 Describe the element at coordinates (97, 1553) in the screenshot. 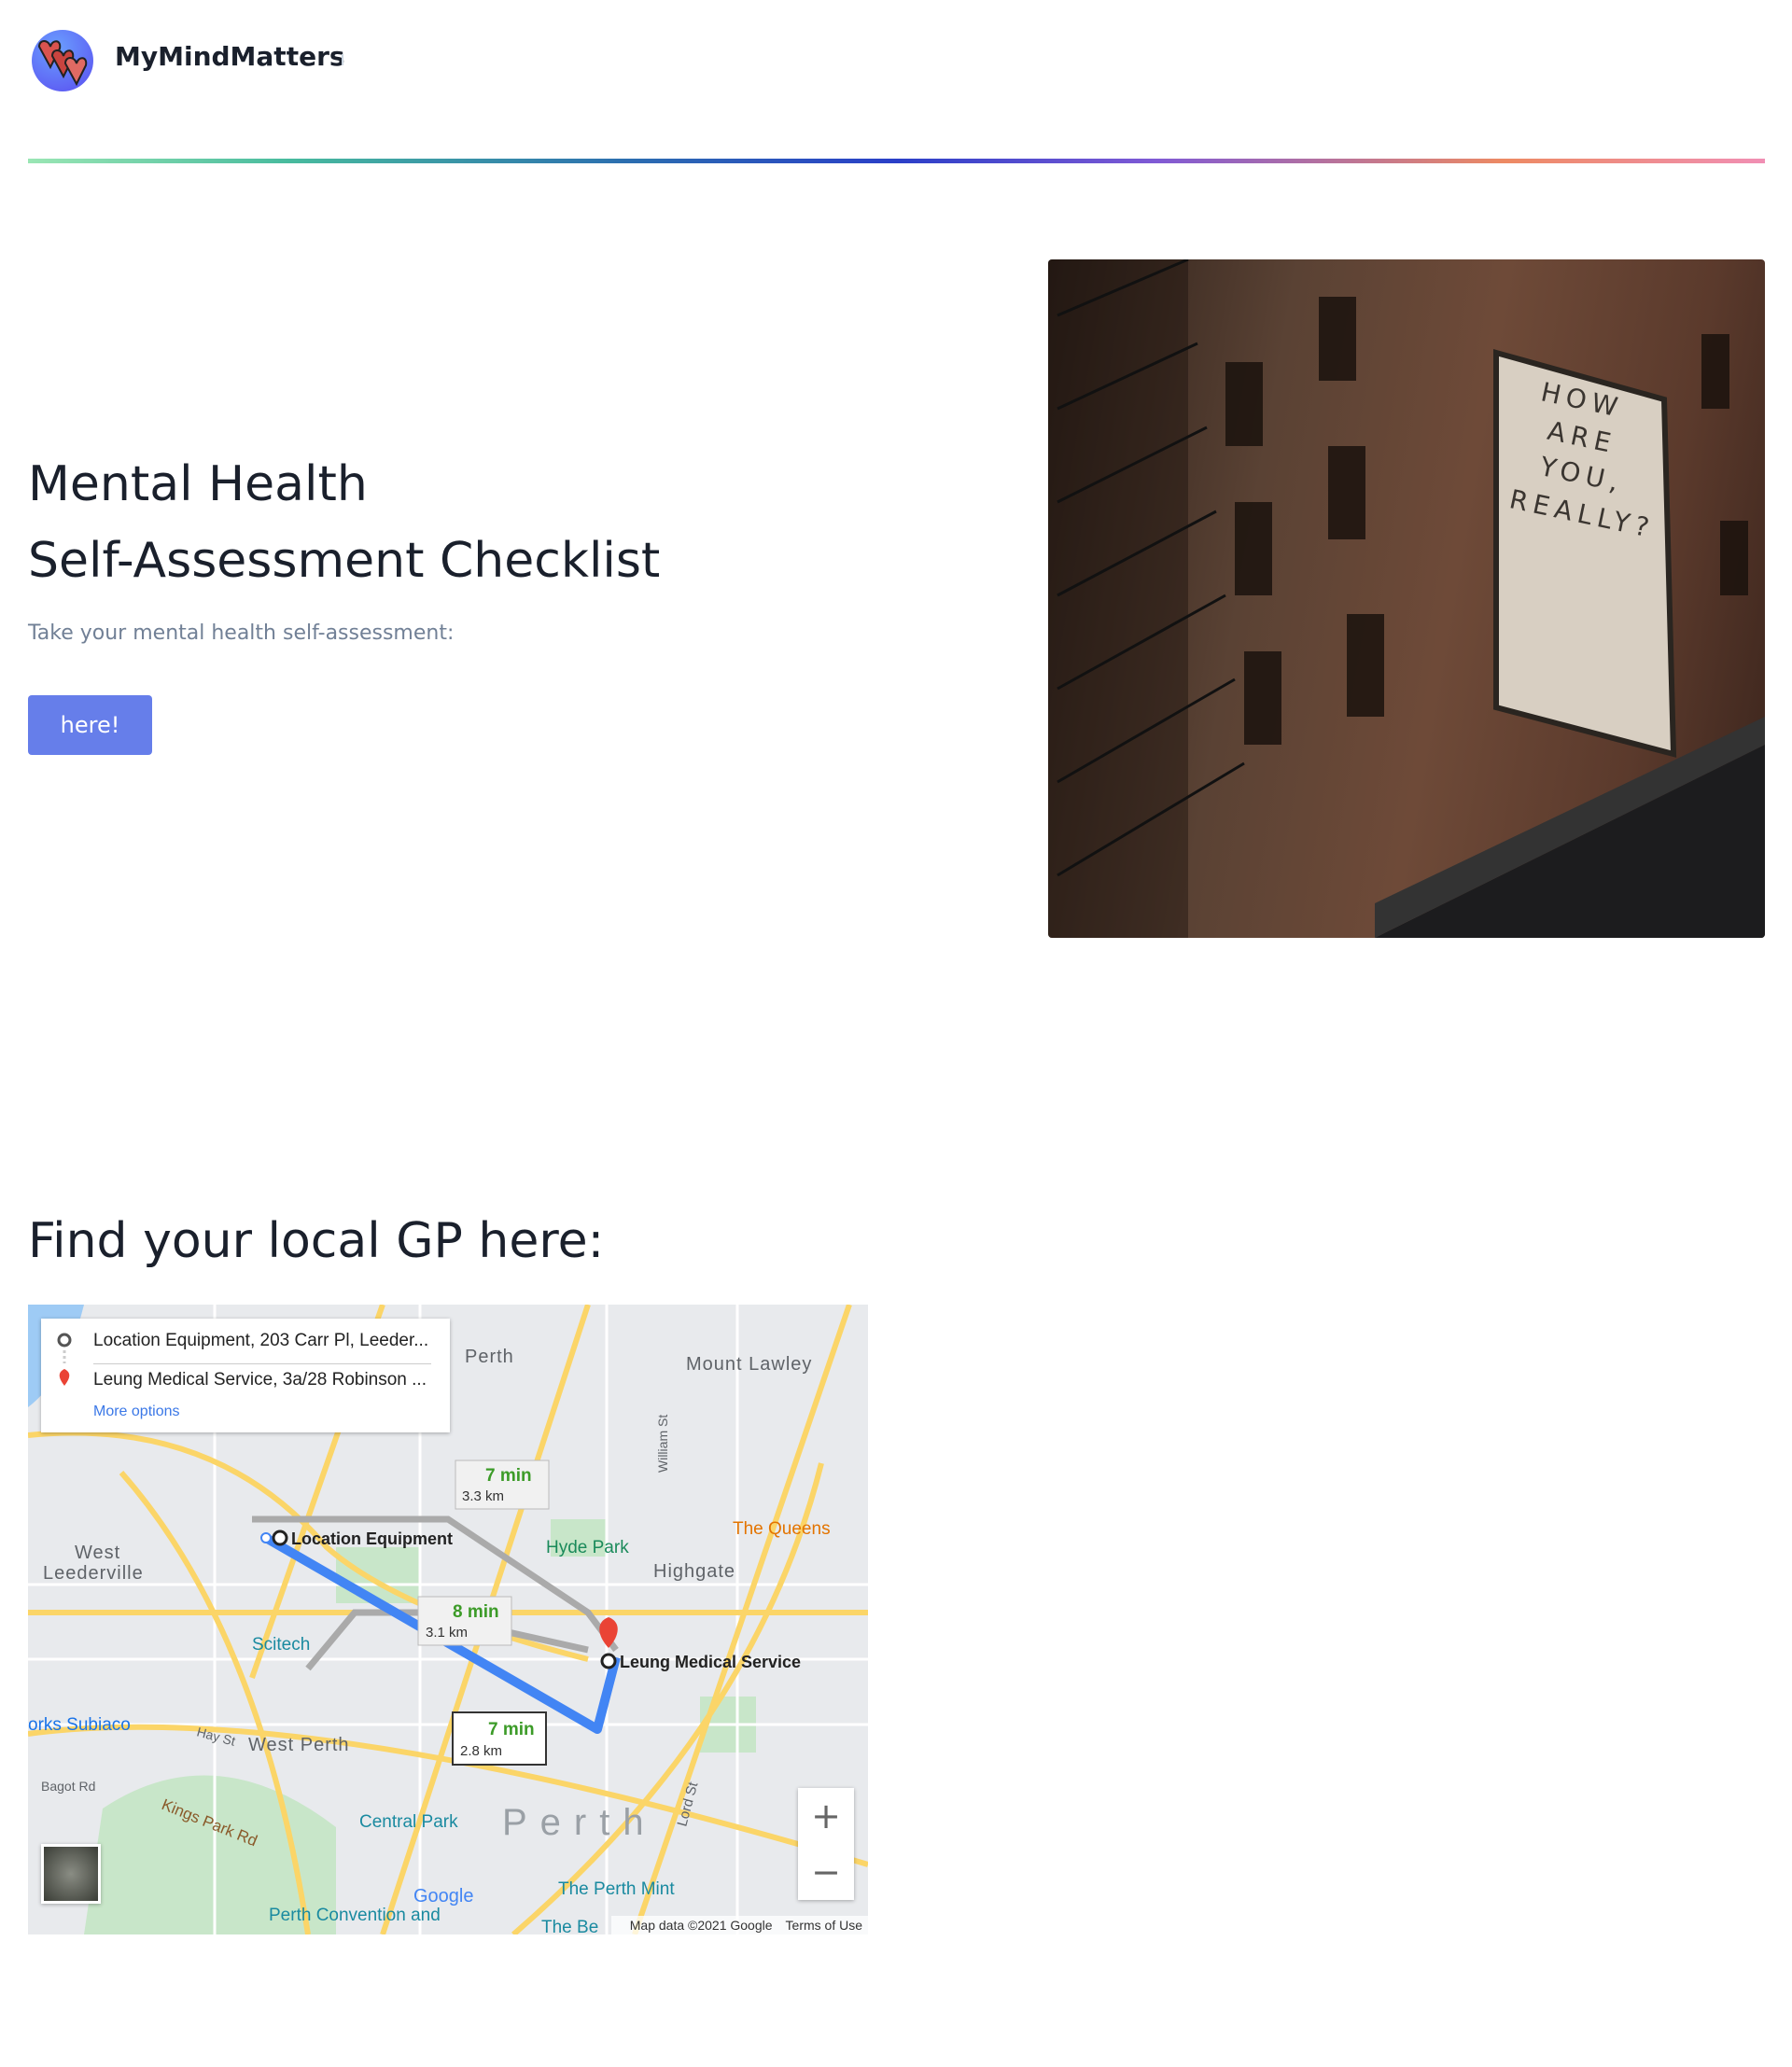

I see `svg-text: West` at that location.